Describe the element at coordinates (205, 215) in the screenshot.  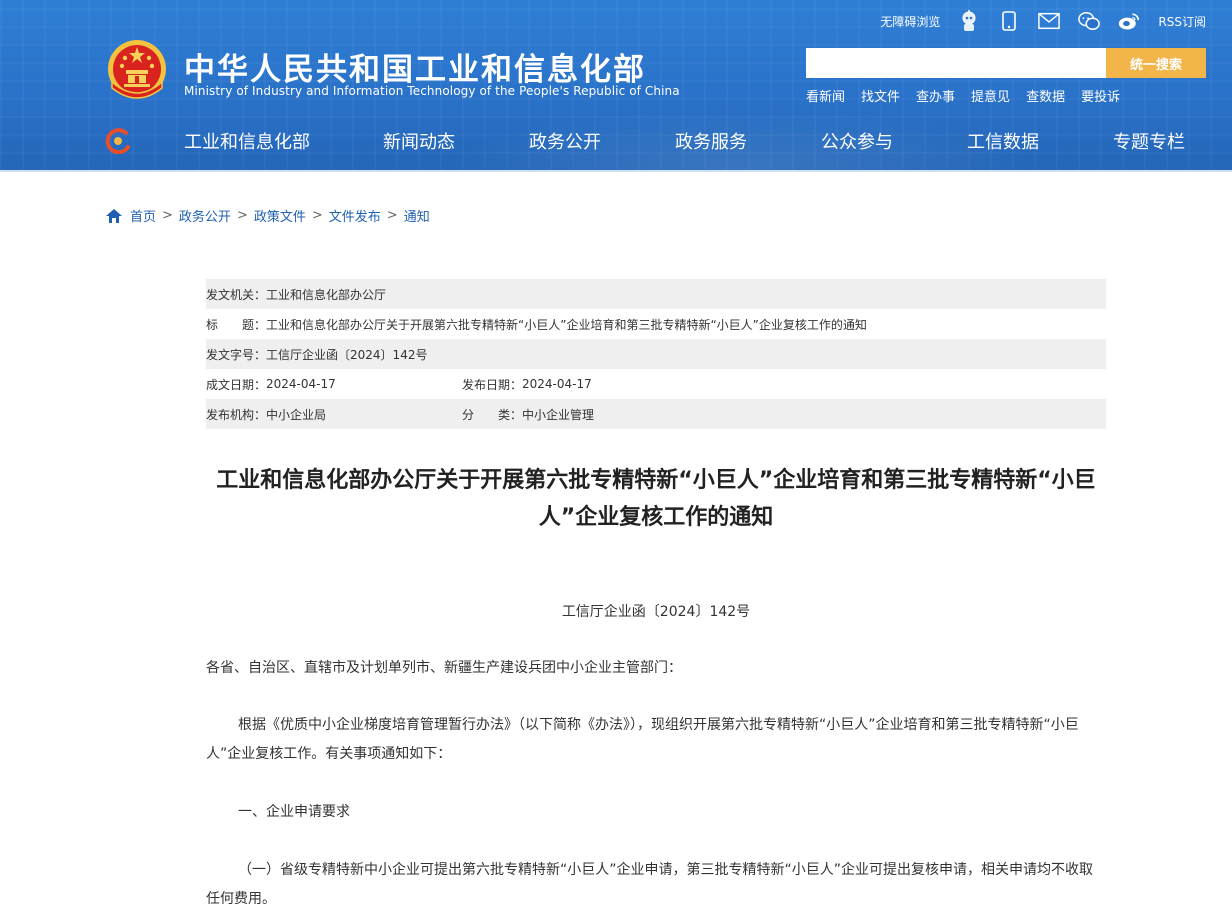
I see `breadcrumb-gov-affairs: 政务公开` at that location.